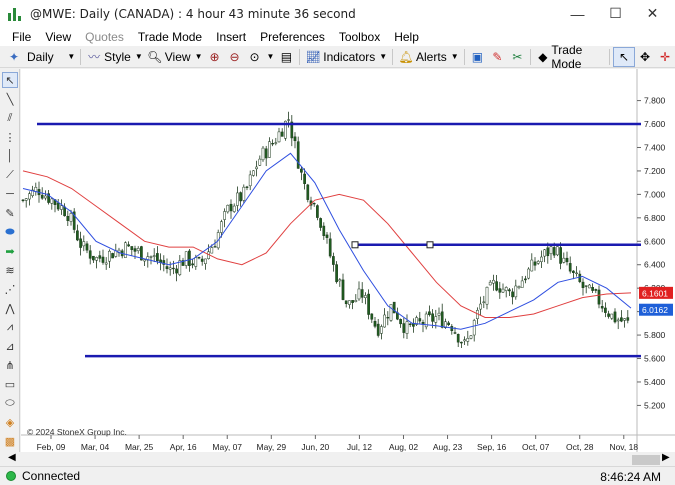  Describe the element at coordinates (10, 365) in the screenshot. I see `andrews-pitchfork-tool-icon: ⋔` at that location.